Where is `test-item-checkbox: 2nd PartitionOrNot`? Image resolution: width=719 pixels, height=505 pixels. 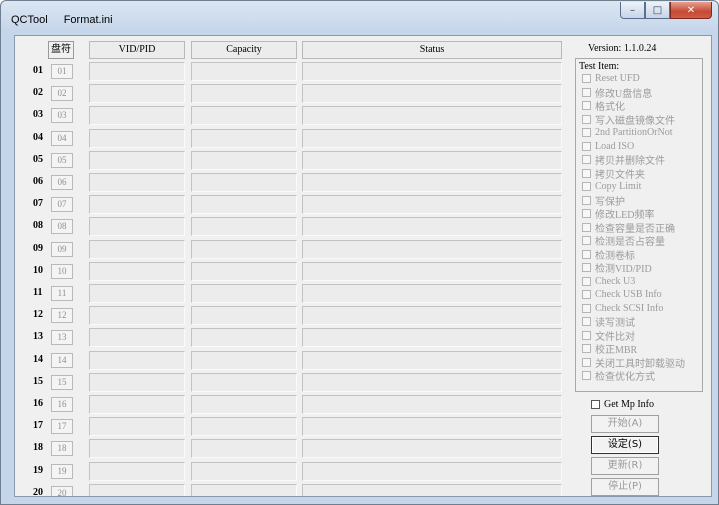
test-item-checkbox: 2nd PartitionOrNot is located at coordinates (627, 132).